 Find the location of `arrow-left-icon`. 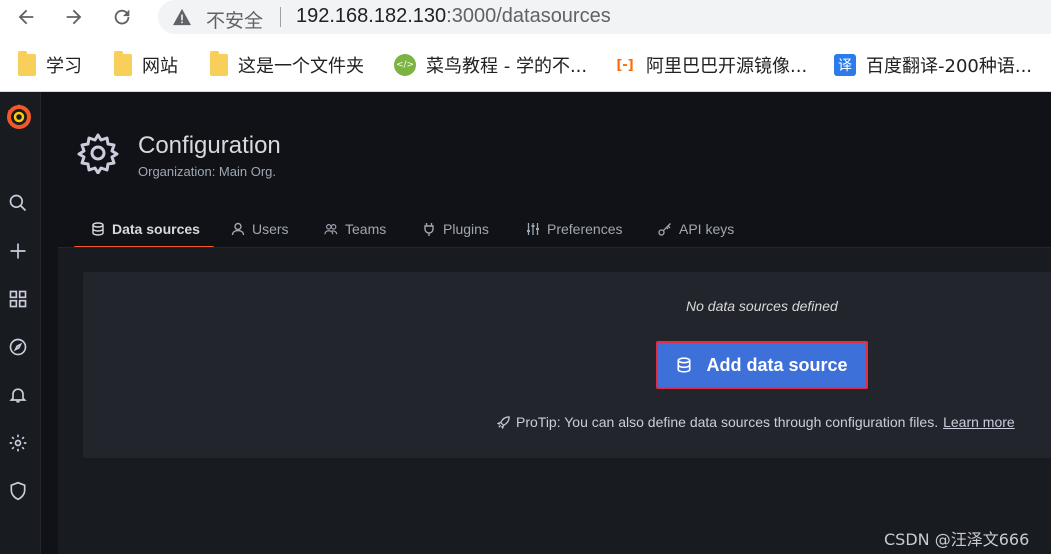

arrow-left-icon is located at coordinates (26, 17).